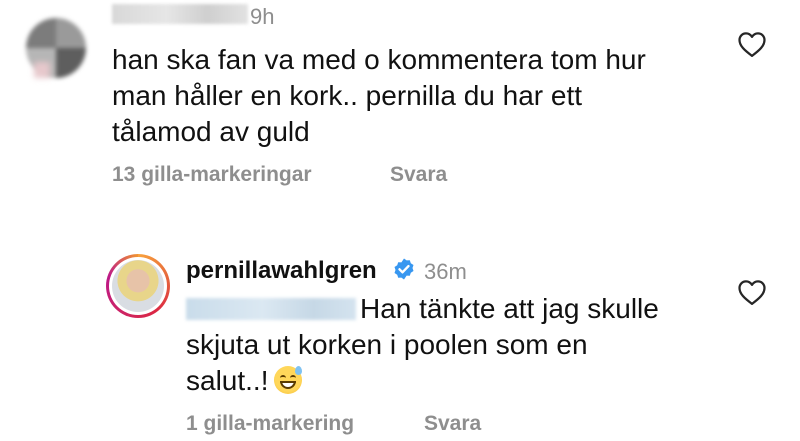 This screenshot has width=800, height=441. What do you see at coordinates (387, 344) in the screenshot?
I see `comment-text-line: skjuta ut korken i poolen som en` at bounding box center [387, 344].